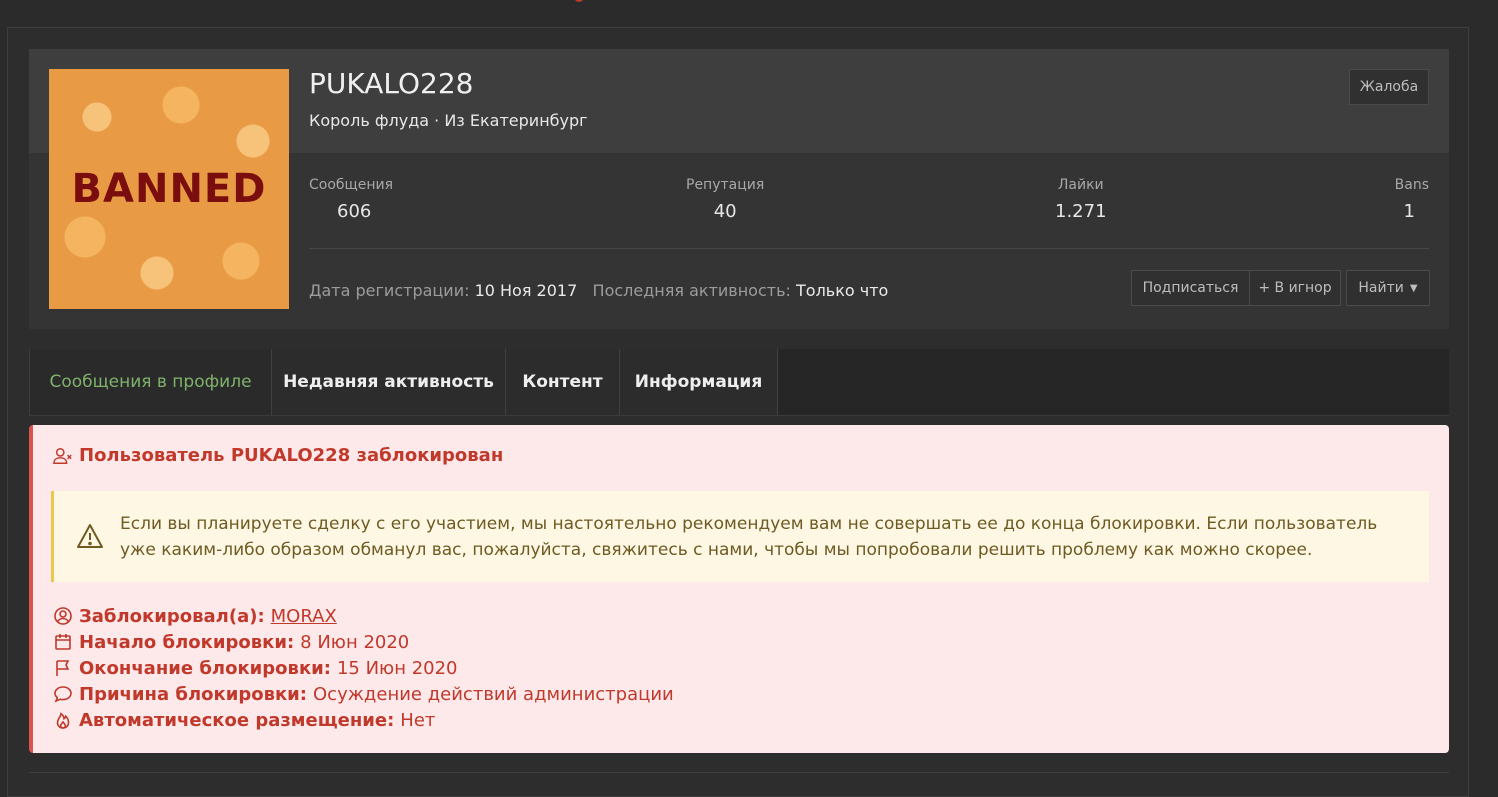  Describe the element at coordinates (493, 694) in the screenshot. I see `ban-value: Осуждение действий администрации` at that location.